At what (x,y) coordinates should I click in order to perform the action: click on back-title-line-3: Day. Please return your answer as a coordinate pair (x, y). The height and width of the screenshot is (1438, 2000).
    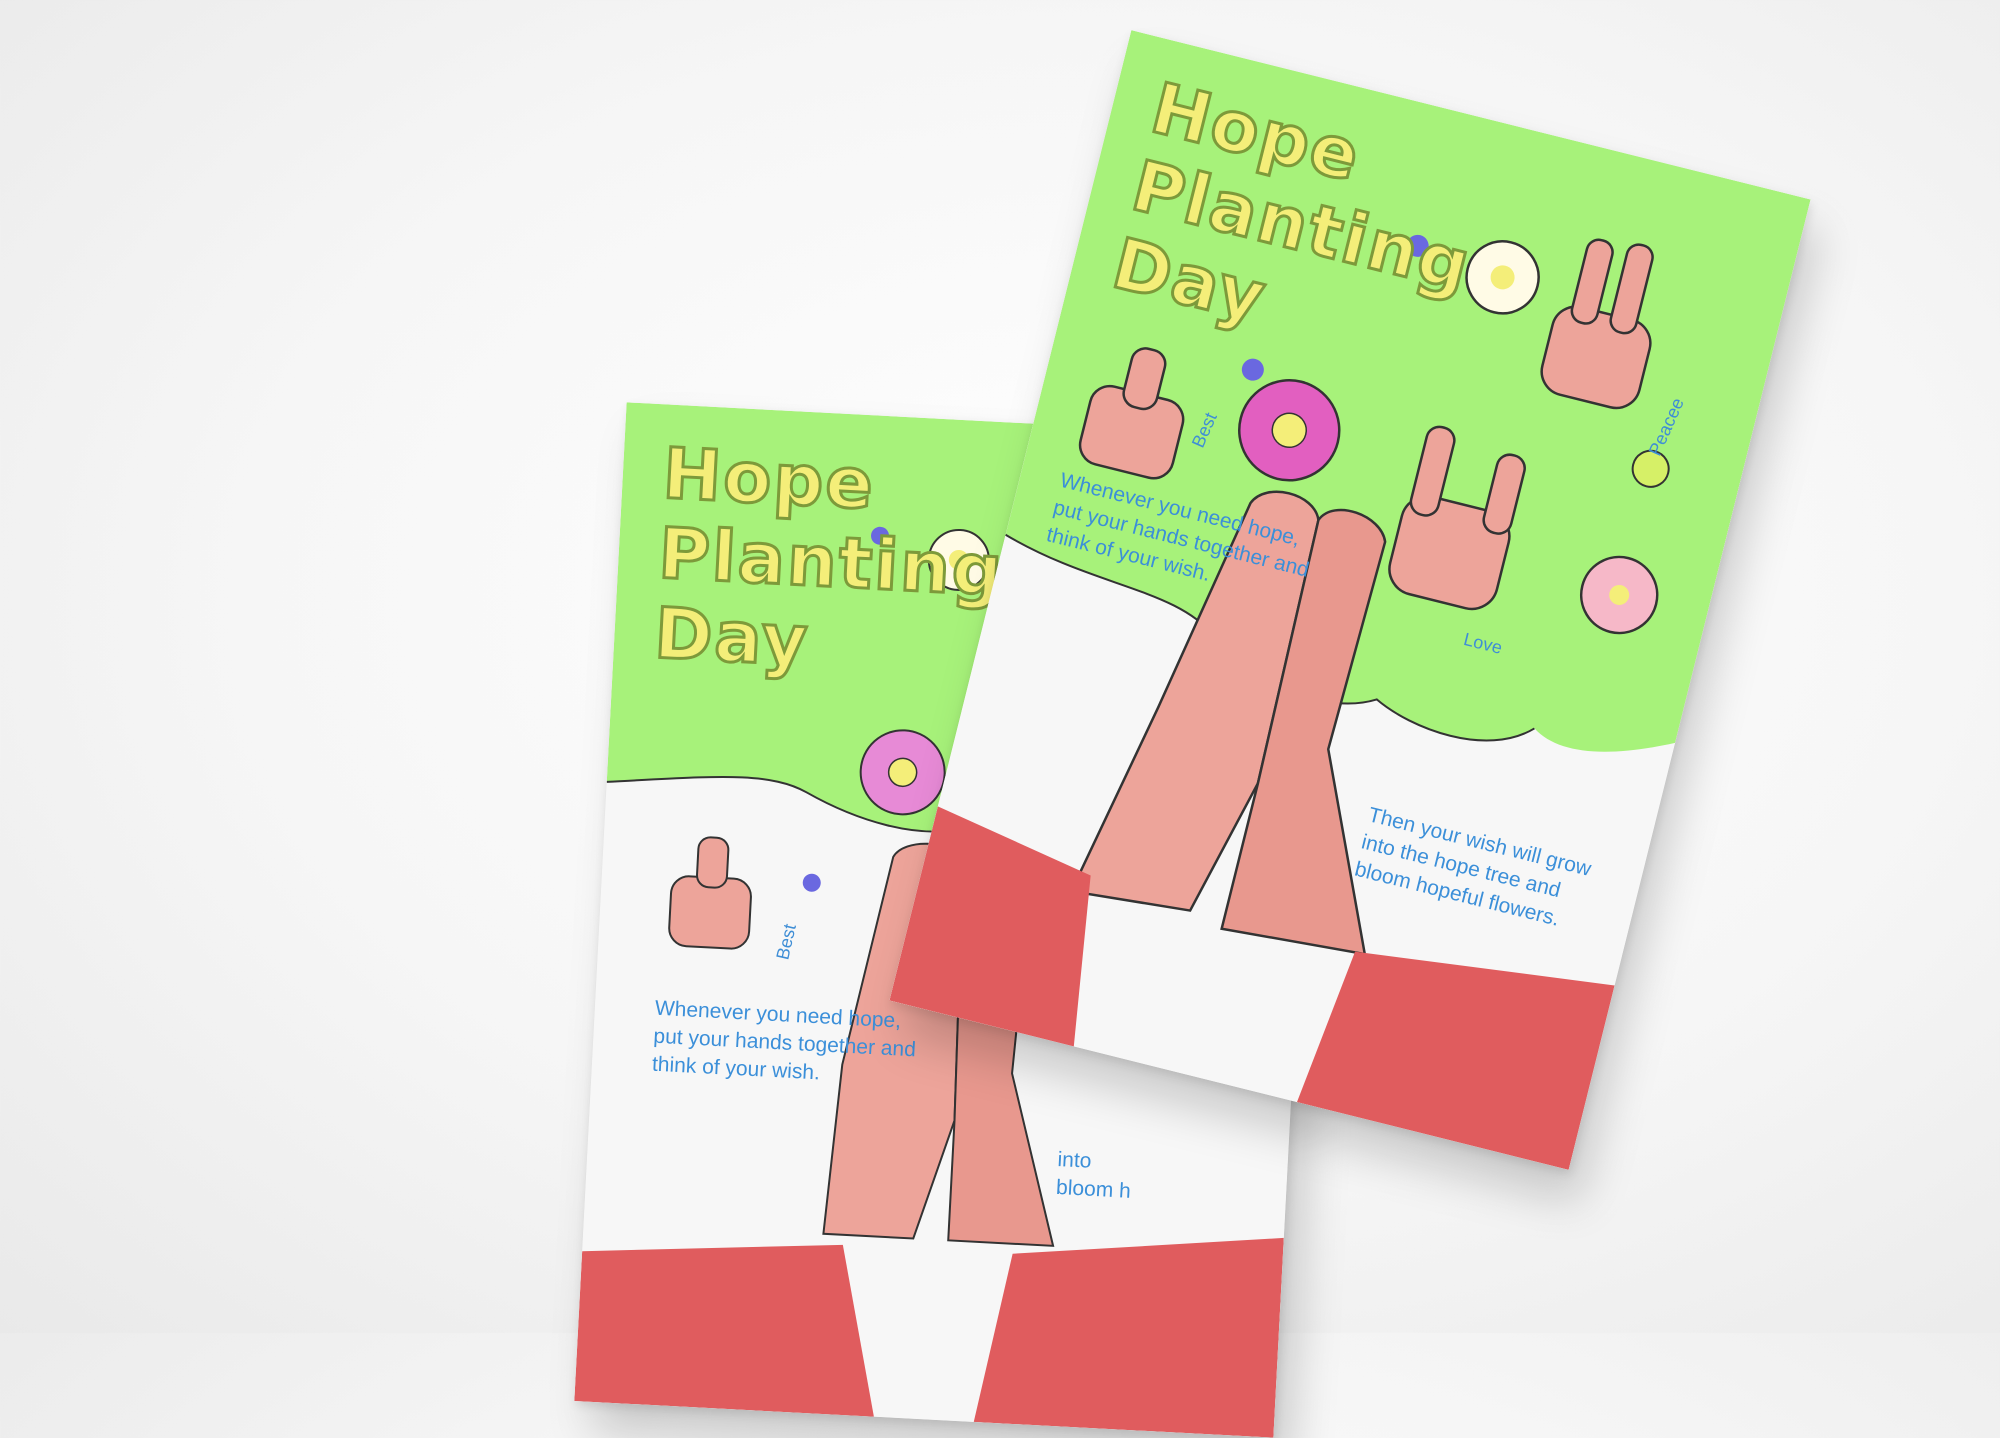
    Looking at the image, I should click on (732, 637).